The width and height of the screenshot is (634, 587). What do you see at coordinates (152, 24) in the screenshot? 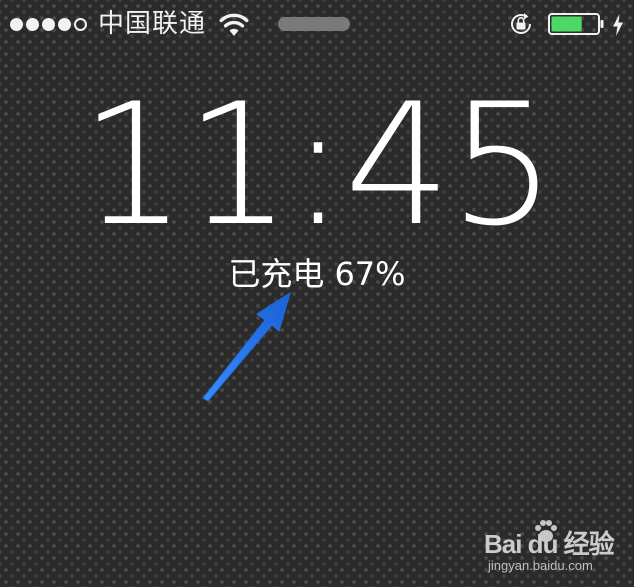
I see `carrier-name: 中国联通` at bounding box center [152, 24].